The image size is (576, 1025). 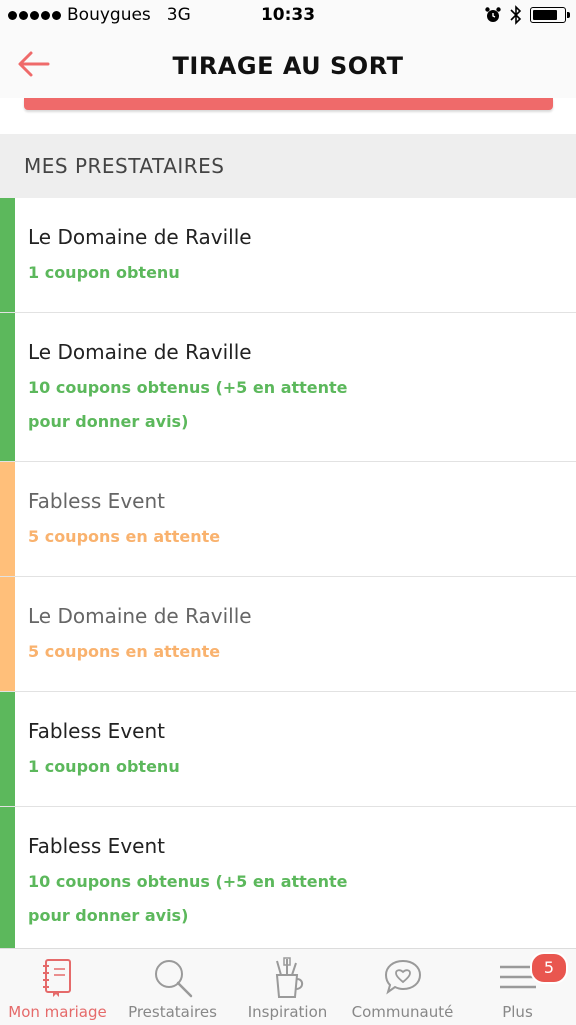 What do you see at coordinates (402, 1012) in the screenshot?
I see `tab-label: Communauté` at bounding box center [402, 1012].